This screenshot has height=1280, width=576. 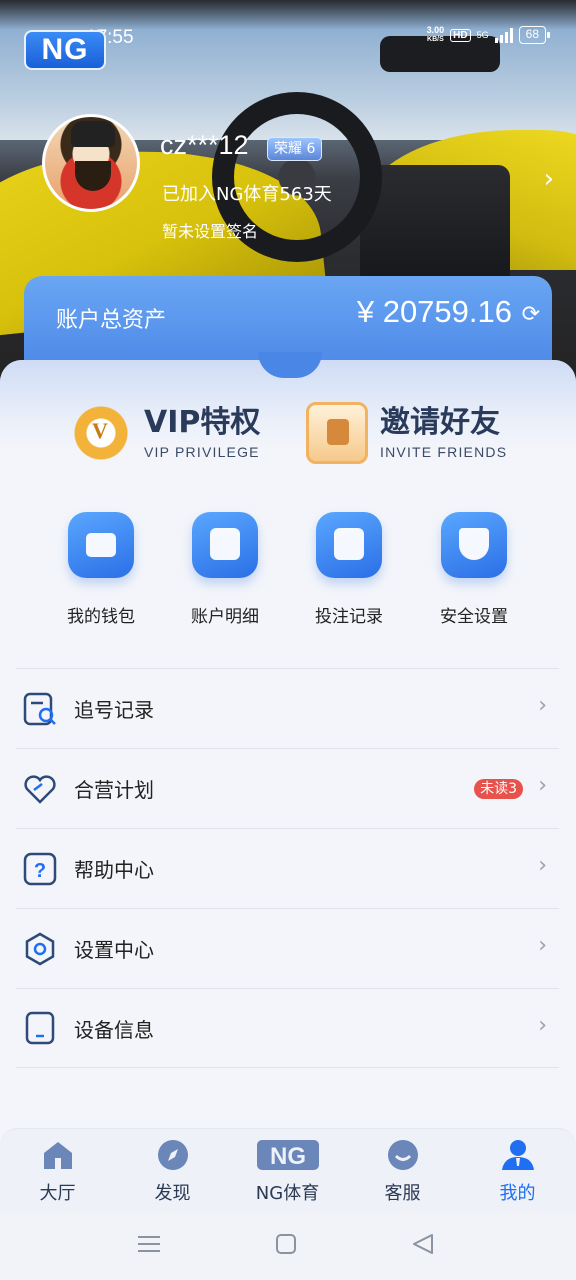 I want to click on network-label: 5G, so click(x=482, y=35).